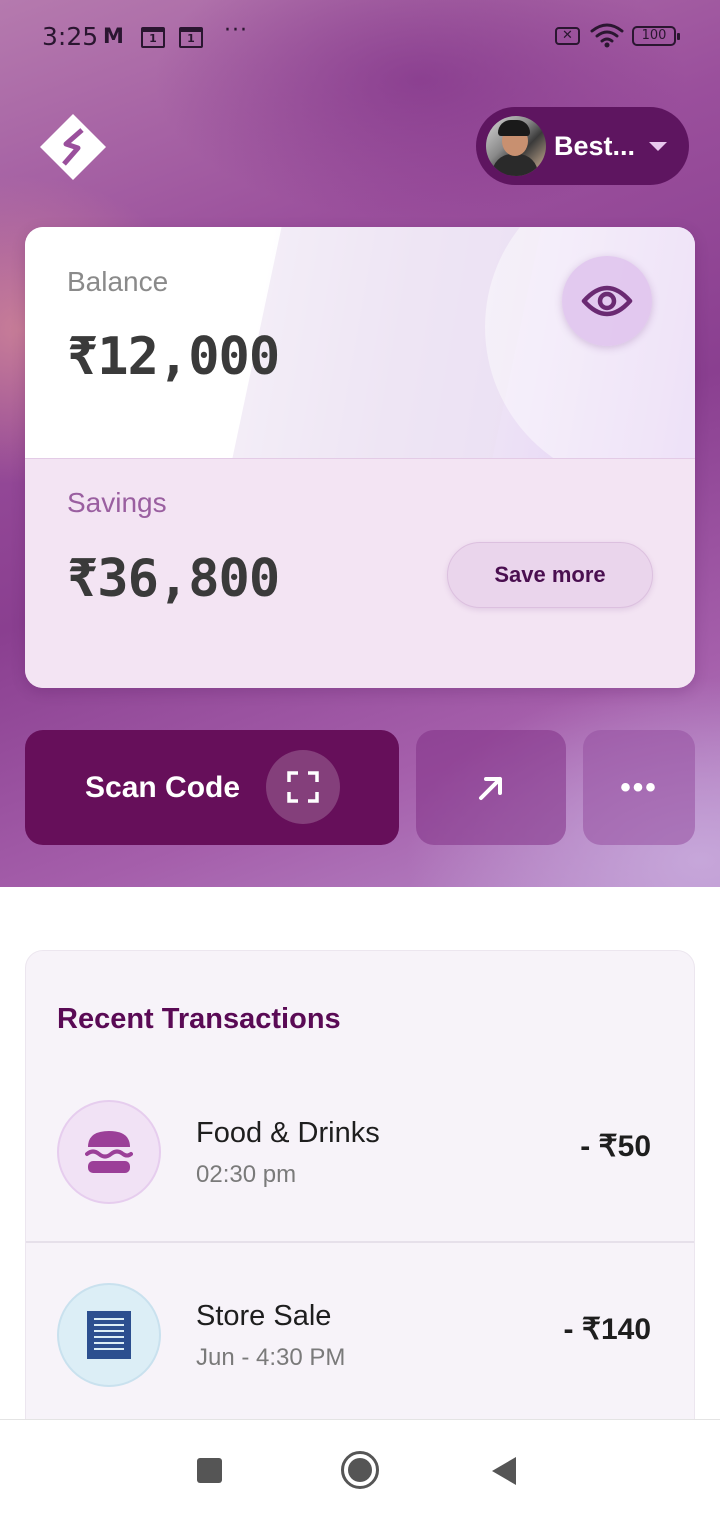 Image resolution: width=720 pixels, height=1520 pixels. What do you see at coordinates (567, 36) in the screenshot?
I see `no-sim-icon: ✕` at bounding box center [567, 36].